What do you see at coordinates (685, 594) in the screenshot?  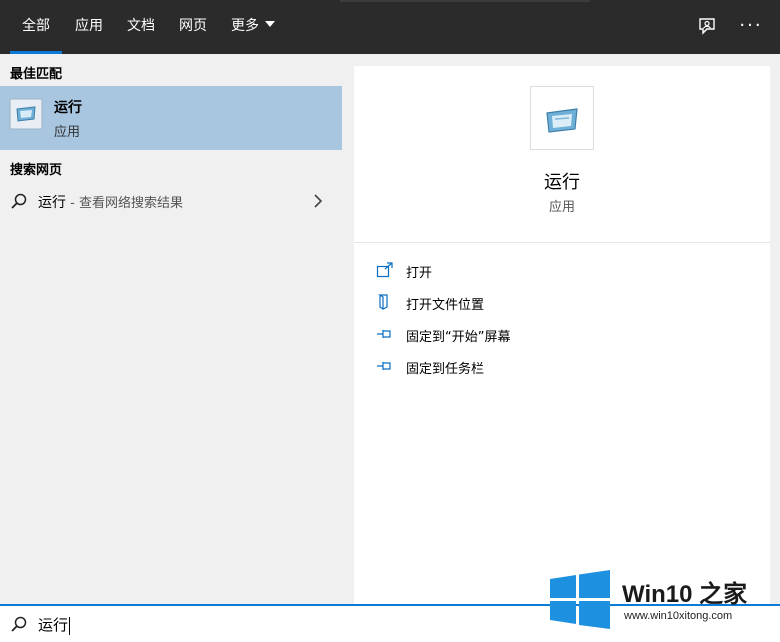 I see `watermark-brand: Win10 之家` at bounding box center [685, 594].